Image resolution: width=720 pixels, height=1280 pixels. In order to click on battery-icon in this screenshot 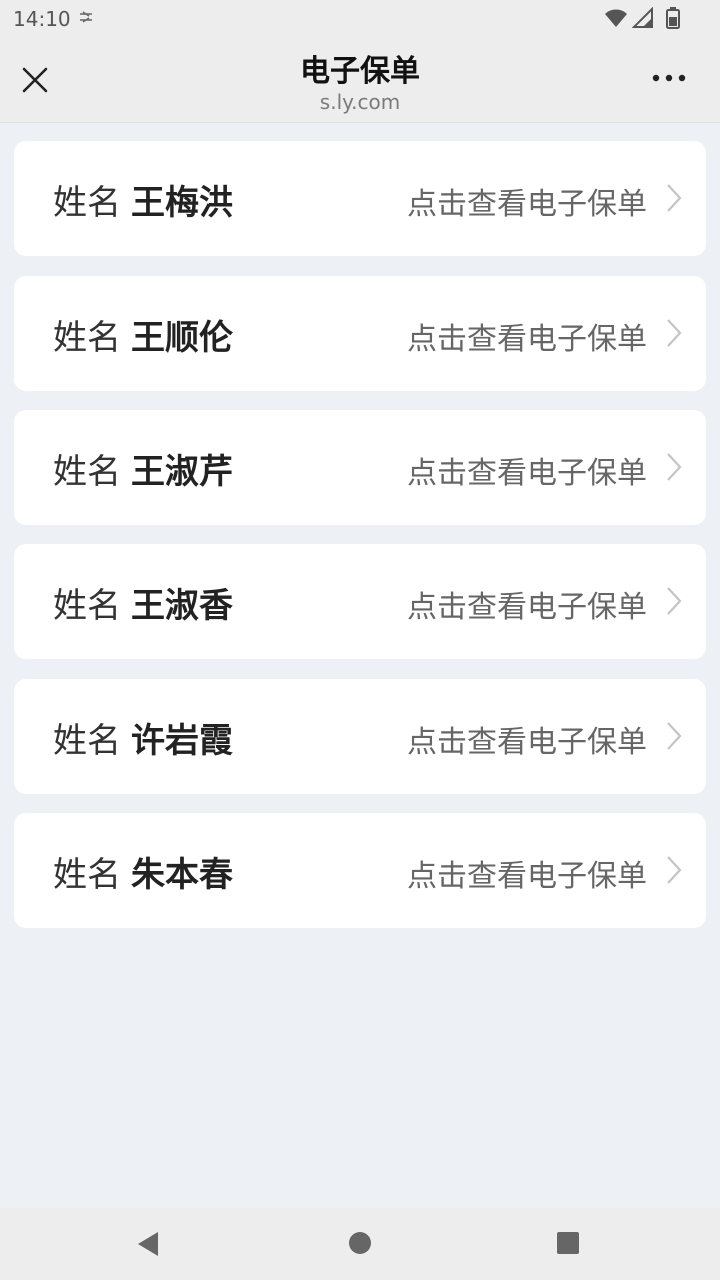, I will do `click(673, 18)`.